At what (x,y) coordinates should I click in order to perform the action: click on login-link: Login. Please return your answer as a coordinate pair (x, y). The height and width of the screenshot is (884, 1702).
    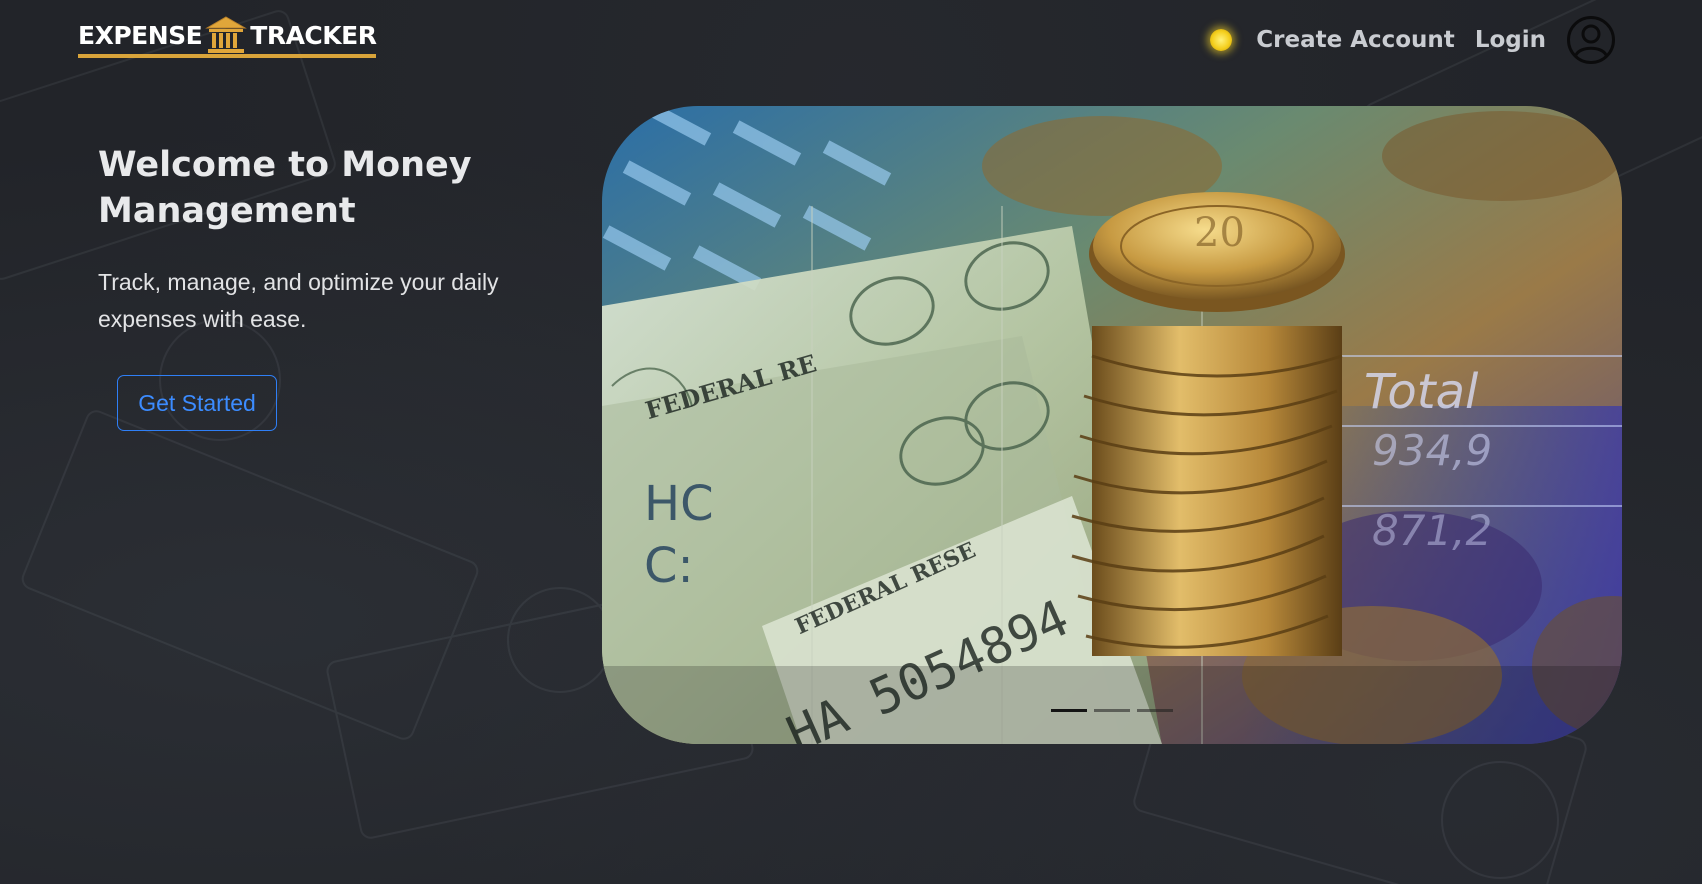
    Looking at the image, I should click on (1510, 40).